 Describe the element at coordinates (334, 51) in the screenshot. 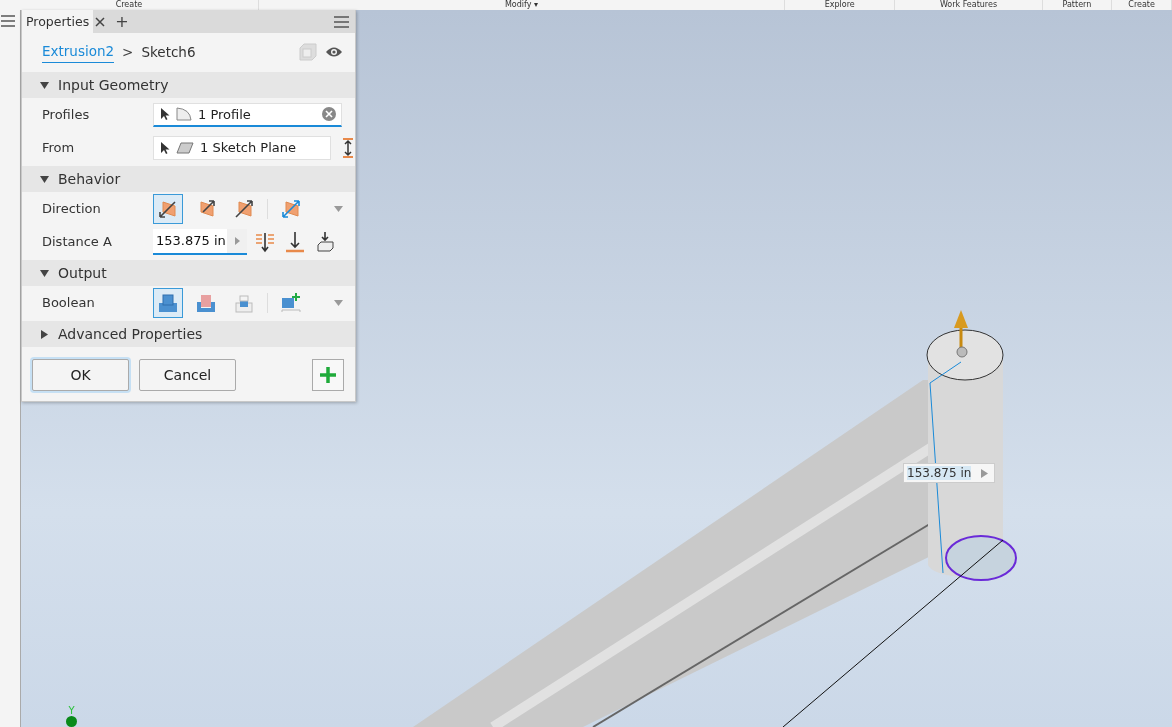

I see `eye-icon` at that location.